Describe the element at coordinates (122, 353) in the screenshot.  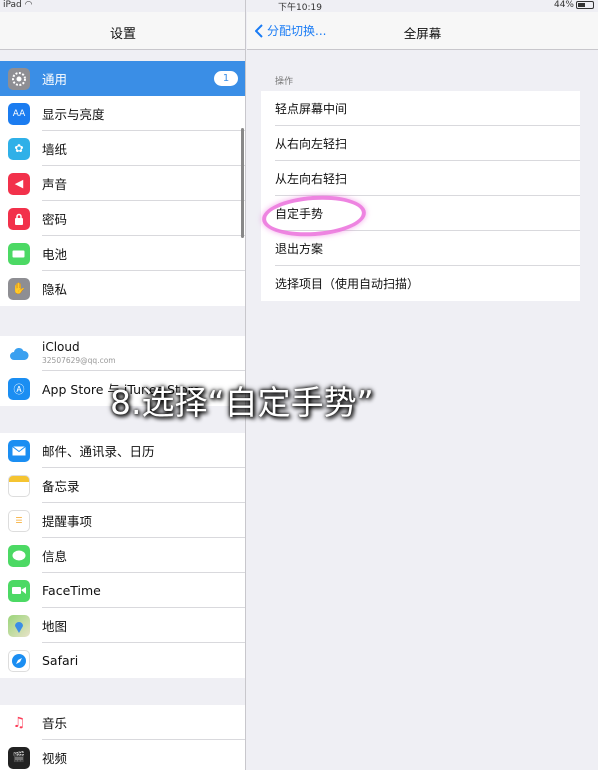
I see `sidebar-item-icloud: iCloud 32507629@qq.com` at that location.